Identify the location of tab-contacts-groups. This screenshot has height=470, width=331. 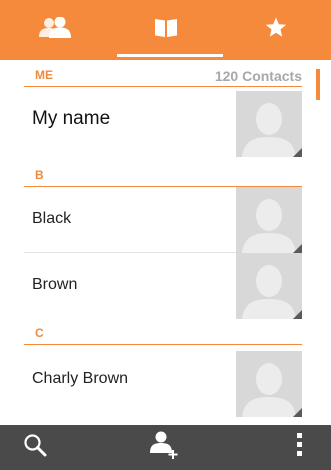
(55, 30).